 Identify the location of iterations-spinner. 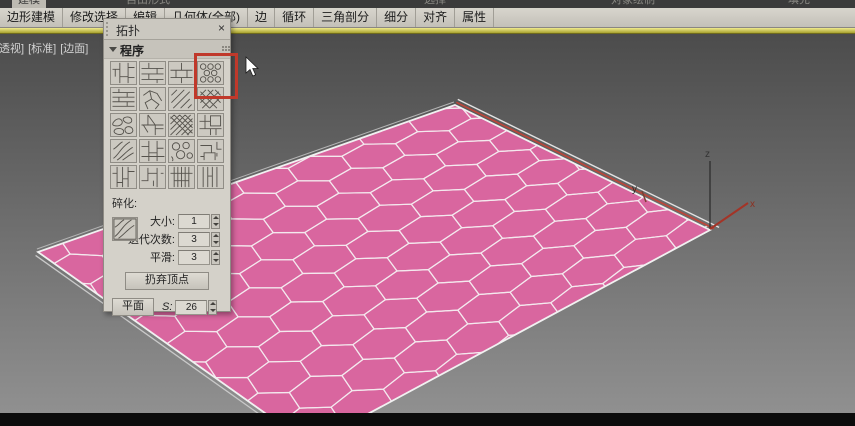
(215, 239).